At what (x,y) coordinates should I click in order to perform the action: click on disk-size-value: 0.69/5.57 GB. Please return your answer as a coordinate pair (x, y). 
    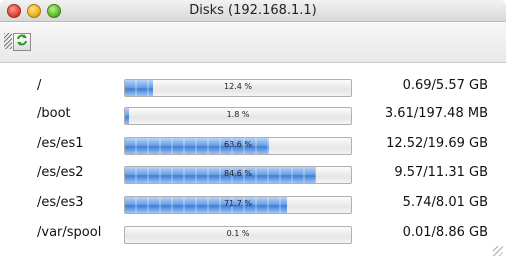
    Looking at the image, I should click on (445, 85).